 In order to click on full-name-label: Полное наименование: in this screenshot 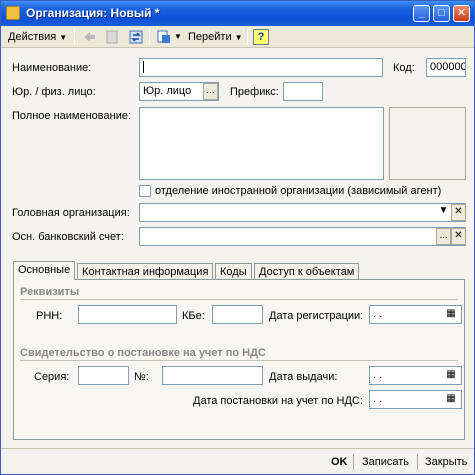, I will do `click(72, 116)`.